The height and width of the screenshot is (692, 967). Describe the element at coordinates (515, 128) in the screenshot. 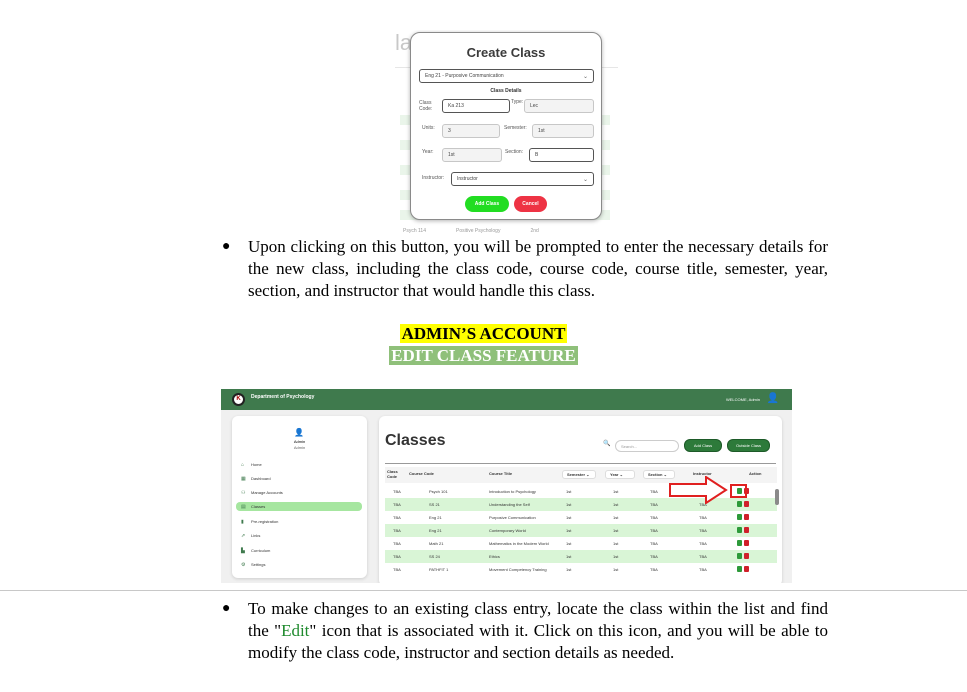

I see `semester-label: Semester:` at that location.